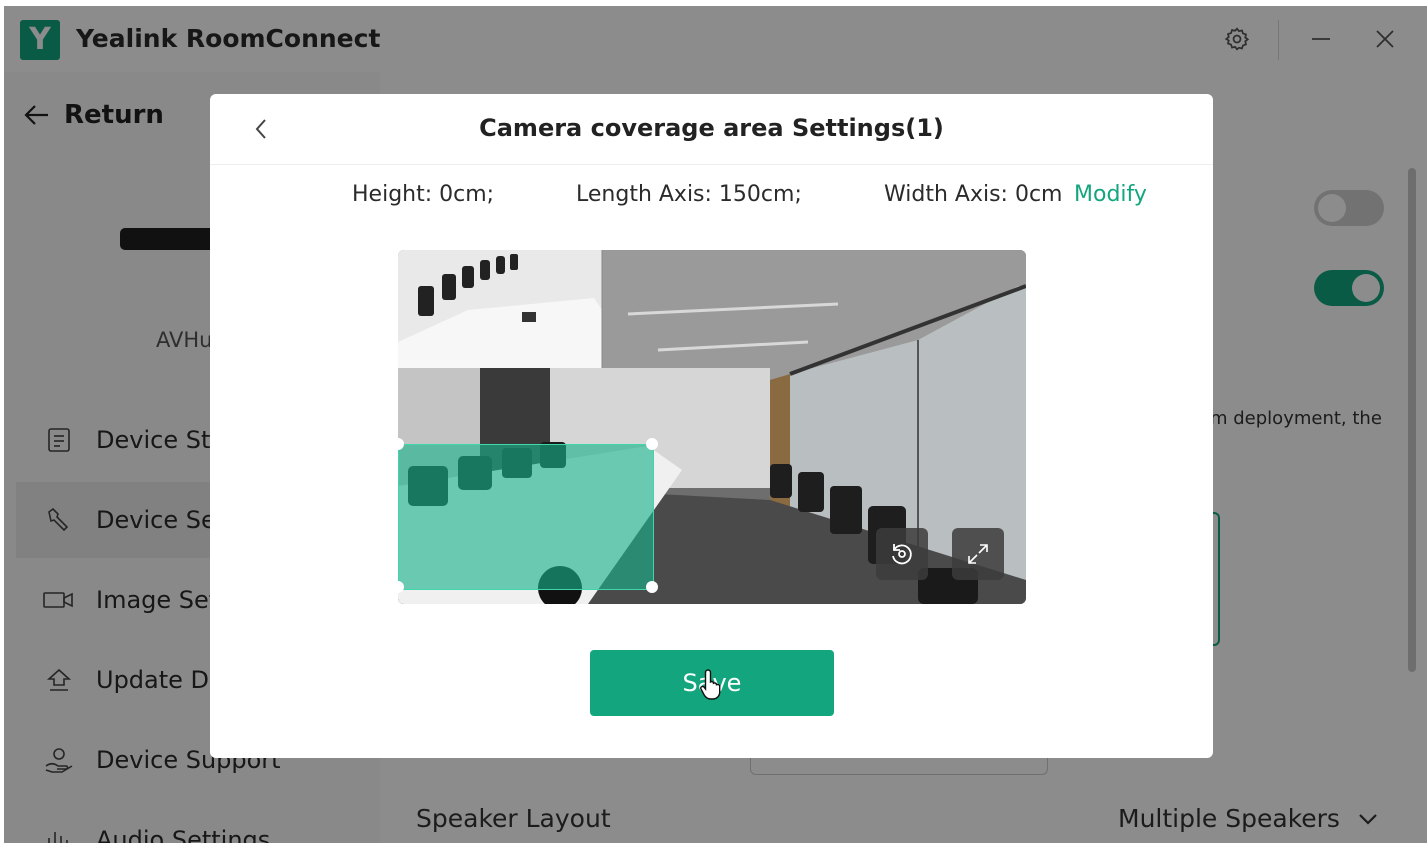 Image resolution: width=1427 pixels, height=843 pixels. What do you see at coordinates (423, 194) in the screenshot?
I see `height-value: Height: 0cm;` at bounding box center [423, 194].